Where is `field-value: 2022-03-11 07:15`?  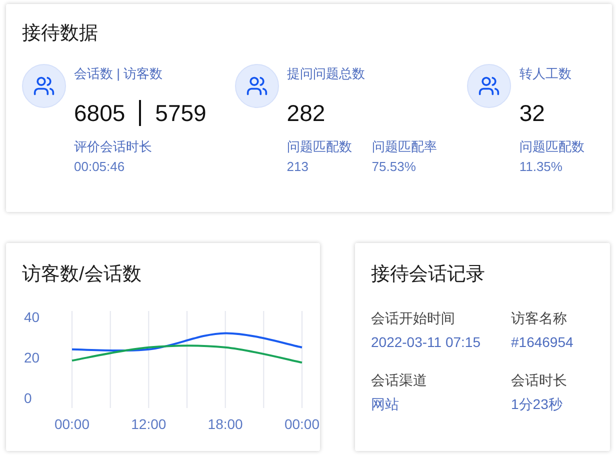 field-value: 2022-03-11 07:15 is located at coordinates (426, 342).